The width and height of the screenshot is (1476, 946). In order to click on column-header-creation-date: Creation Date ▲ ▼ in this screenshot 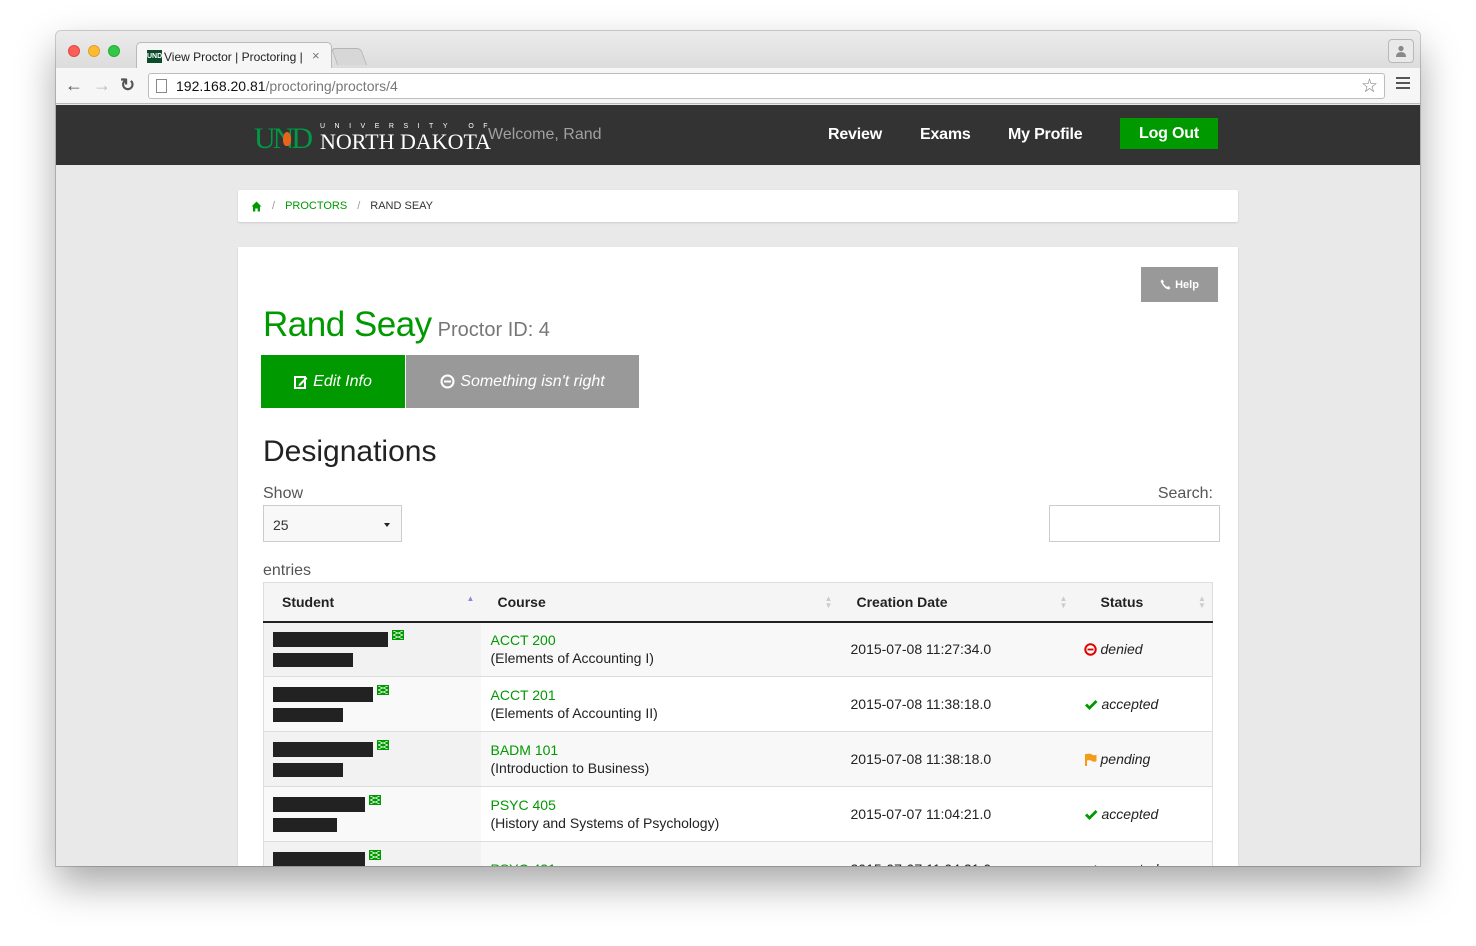, I will do `click(956, 602)`.